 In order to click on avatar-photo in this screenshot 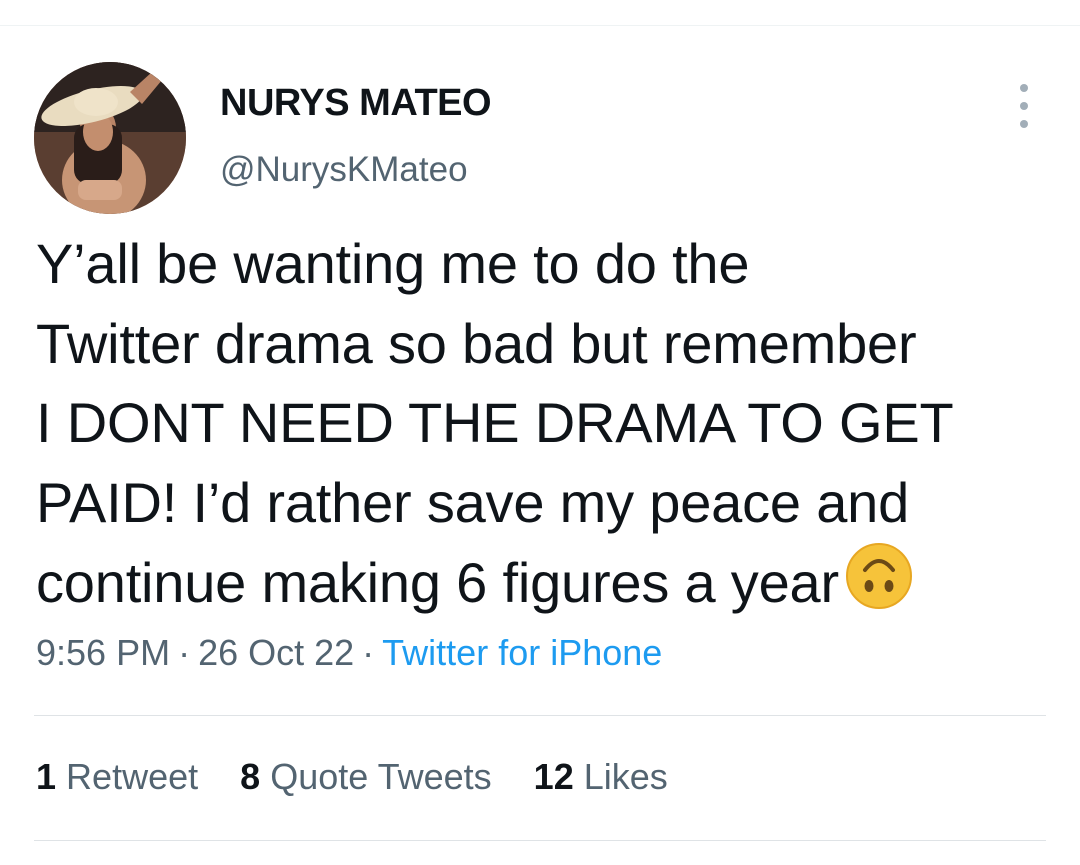, I will do `click(110, 138)`.